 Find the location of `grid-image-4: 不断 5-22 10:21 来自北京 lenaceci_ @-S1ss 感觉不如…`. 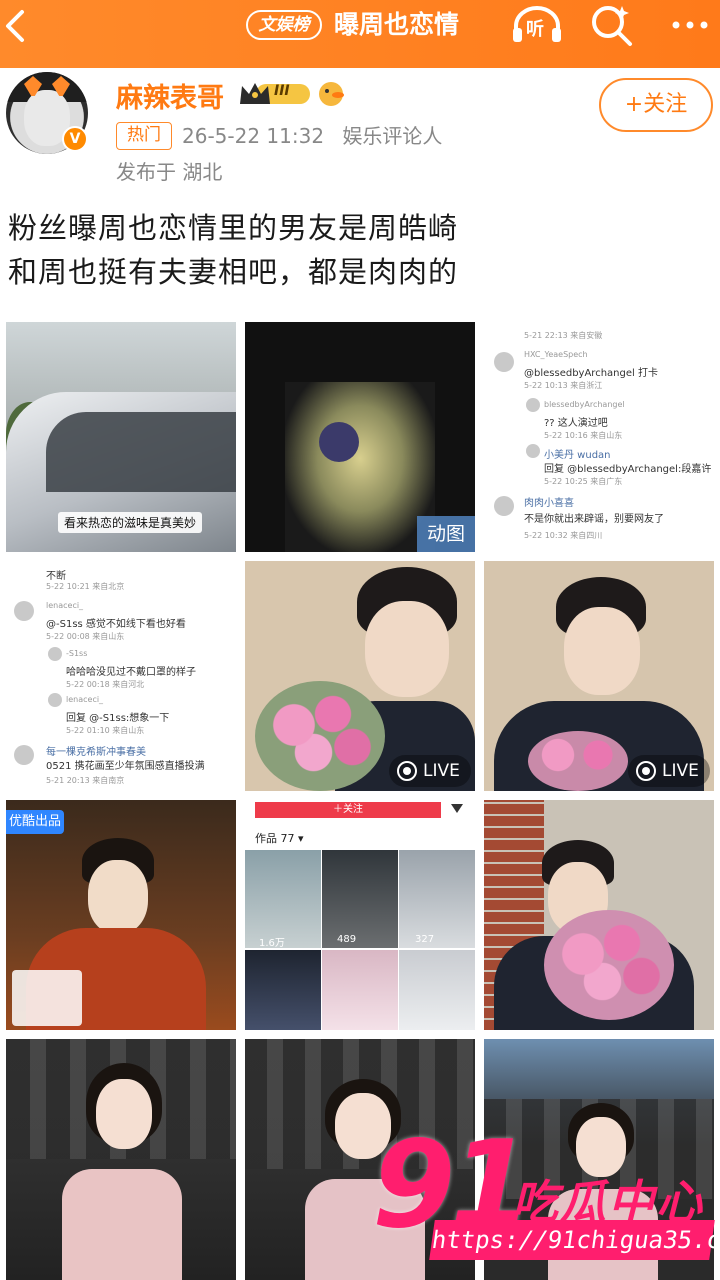

grid-image-4: 不断 5-22 10:21 来自北京 lenaceci_ @-S1ss 感觉不如… is located at coordinates (121, 676).